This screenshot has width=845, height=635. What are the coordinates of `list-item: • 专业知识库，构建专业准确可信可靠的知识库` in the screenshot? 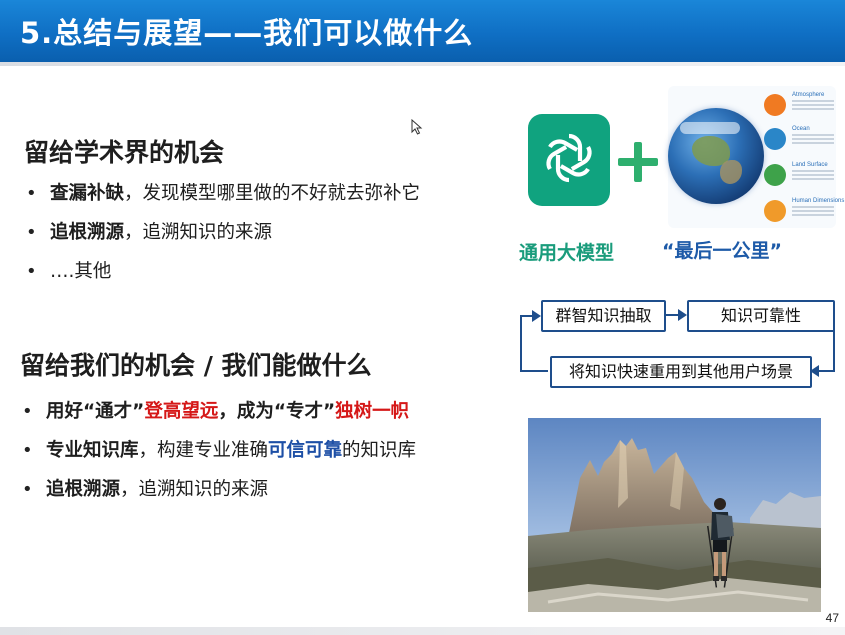 It's located at (218, 455).